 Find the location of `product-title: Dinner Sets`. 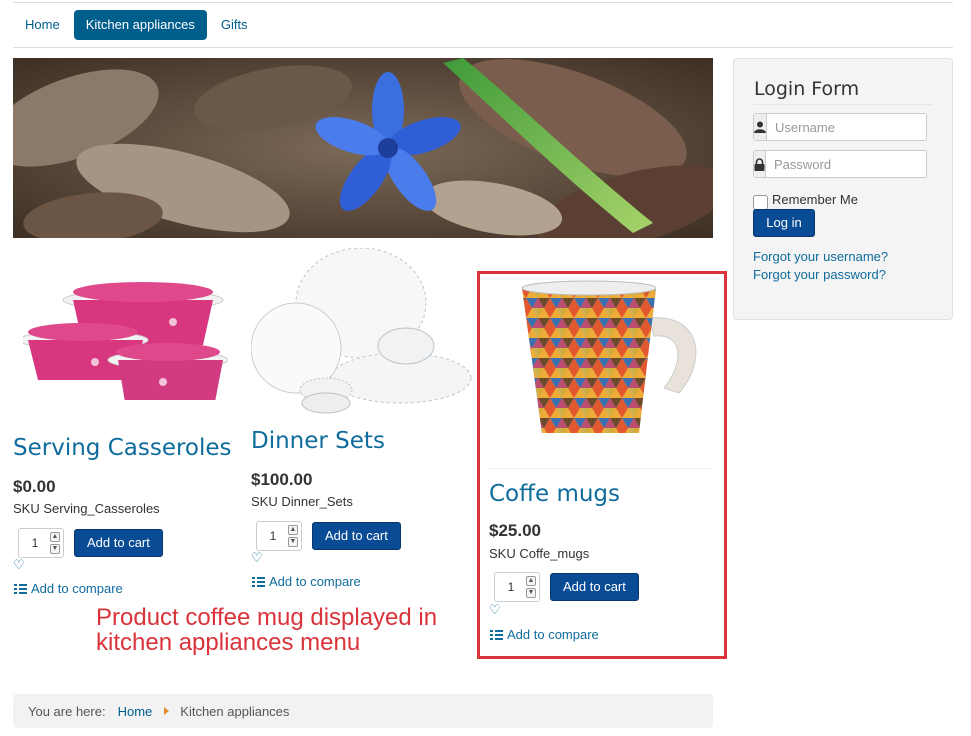

product-title: Dinner Sets is located at coordinates (318, 441).